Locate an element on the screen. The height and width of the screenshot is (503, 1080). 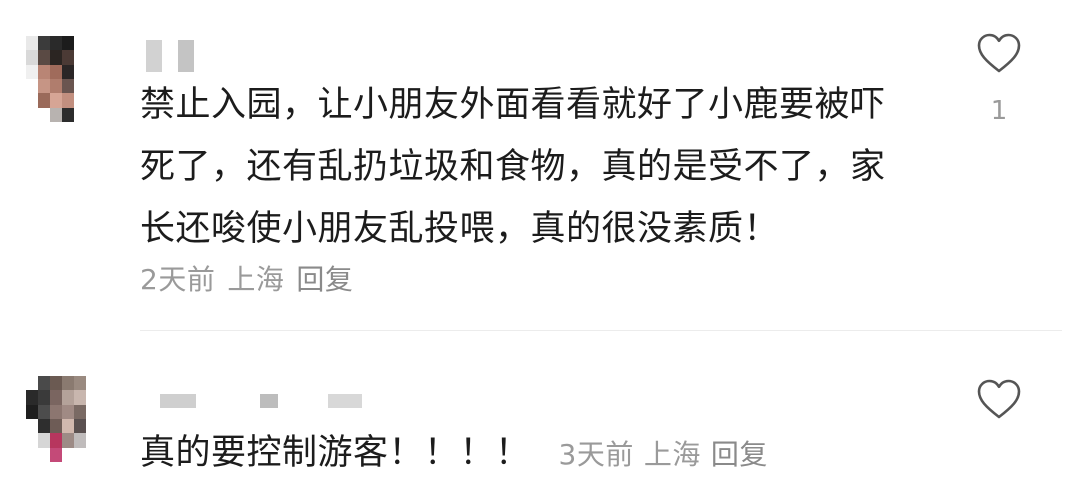
comment-divider is located at coordinates (601, 330).